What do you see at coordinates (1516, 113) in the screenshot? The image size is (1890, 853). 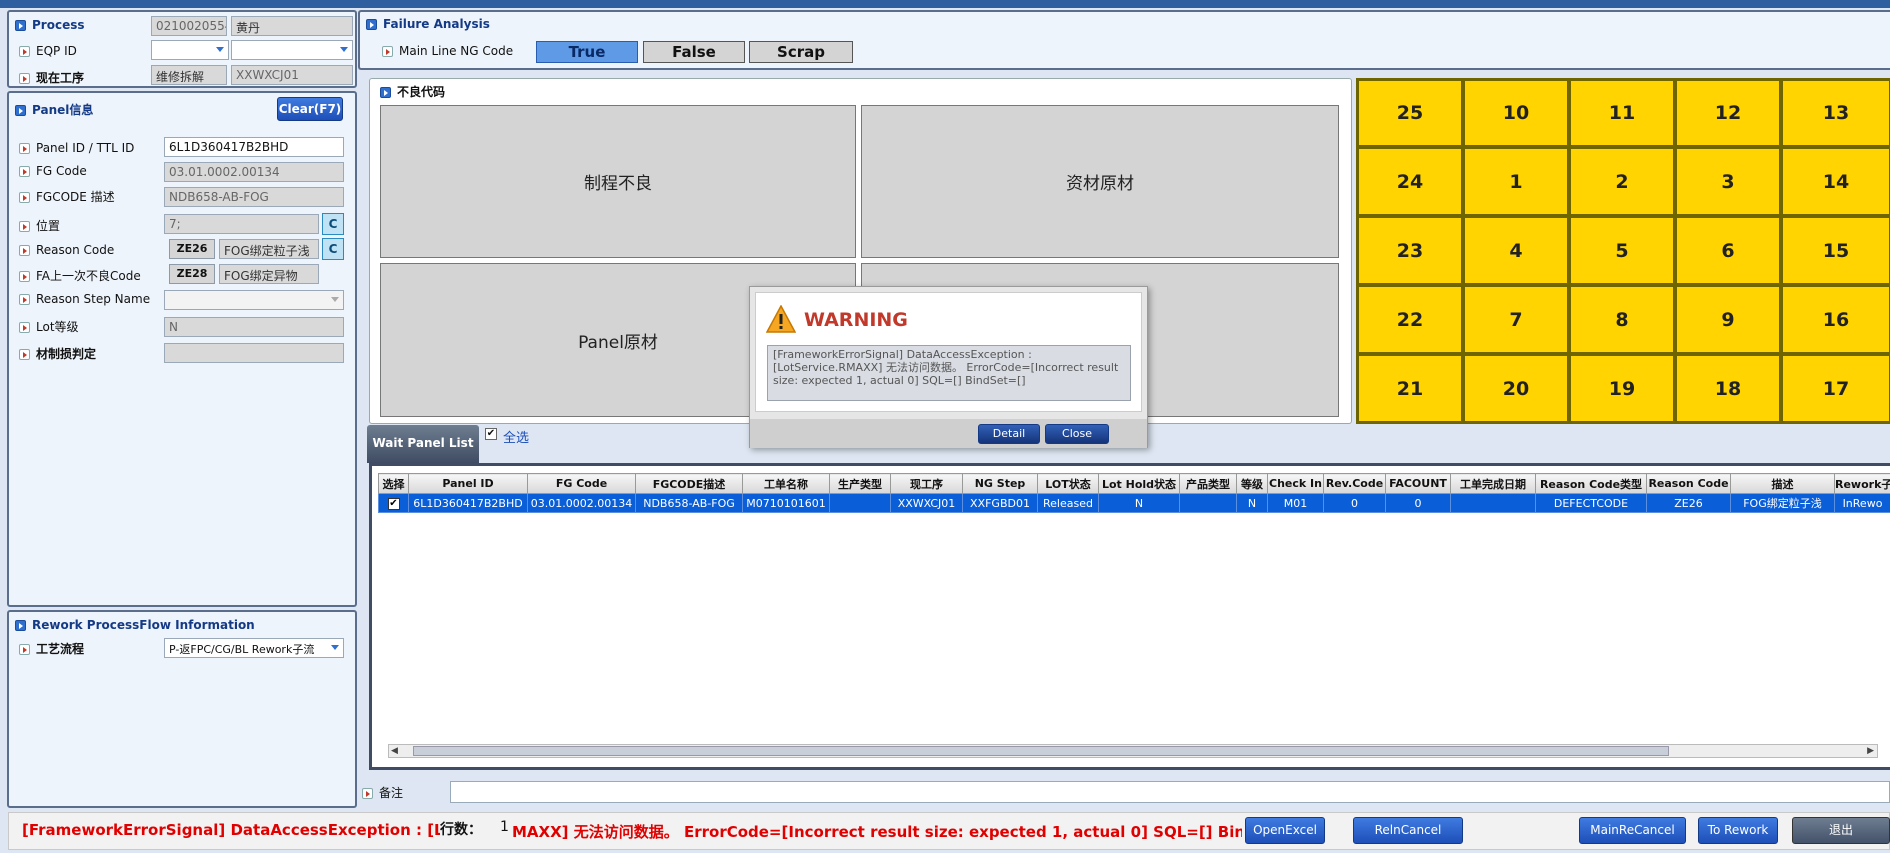 I see `grid-cell: 10` at bounding box center [1516, 113].